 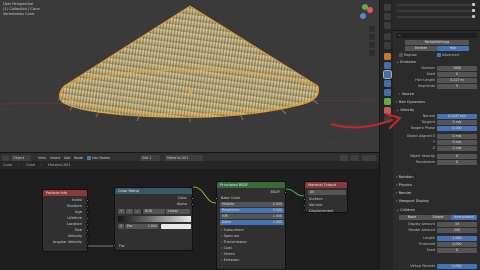 What do you see at coordinates (403, 193) in the screenshot?
I see `render-section: › Render` at bounding box center [403, 193].